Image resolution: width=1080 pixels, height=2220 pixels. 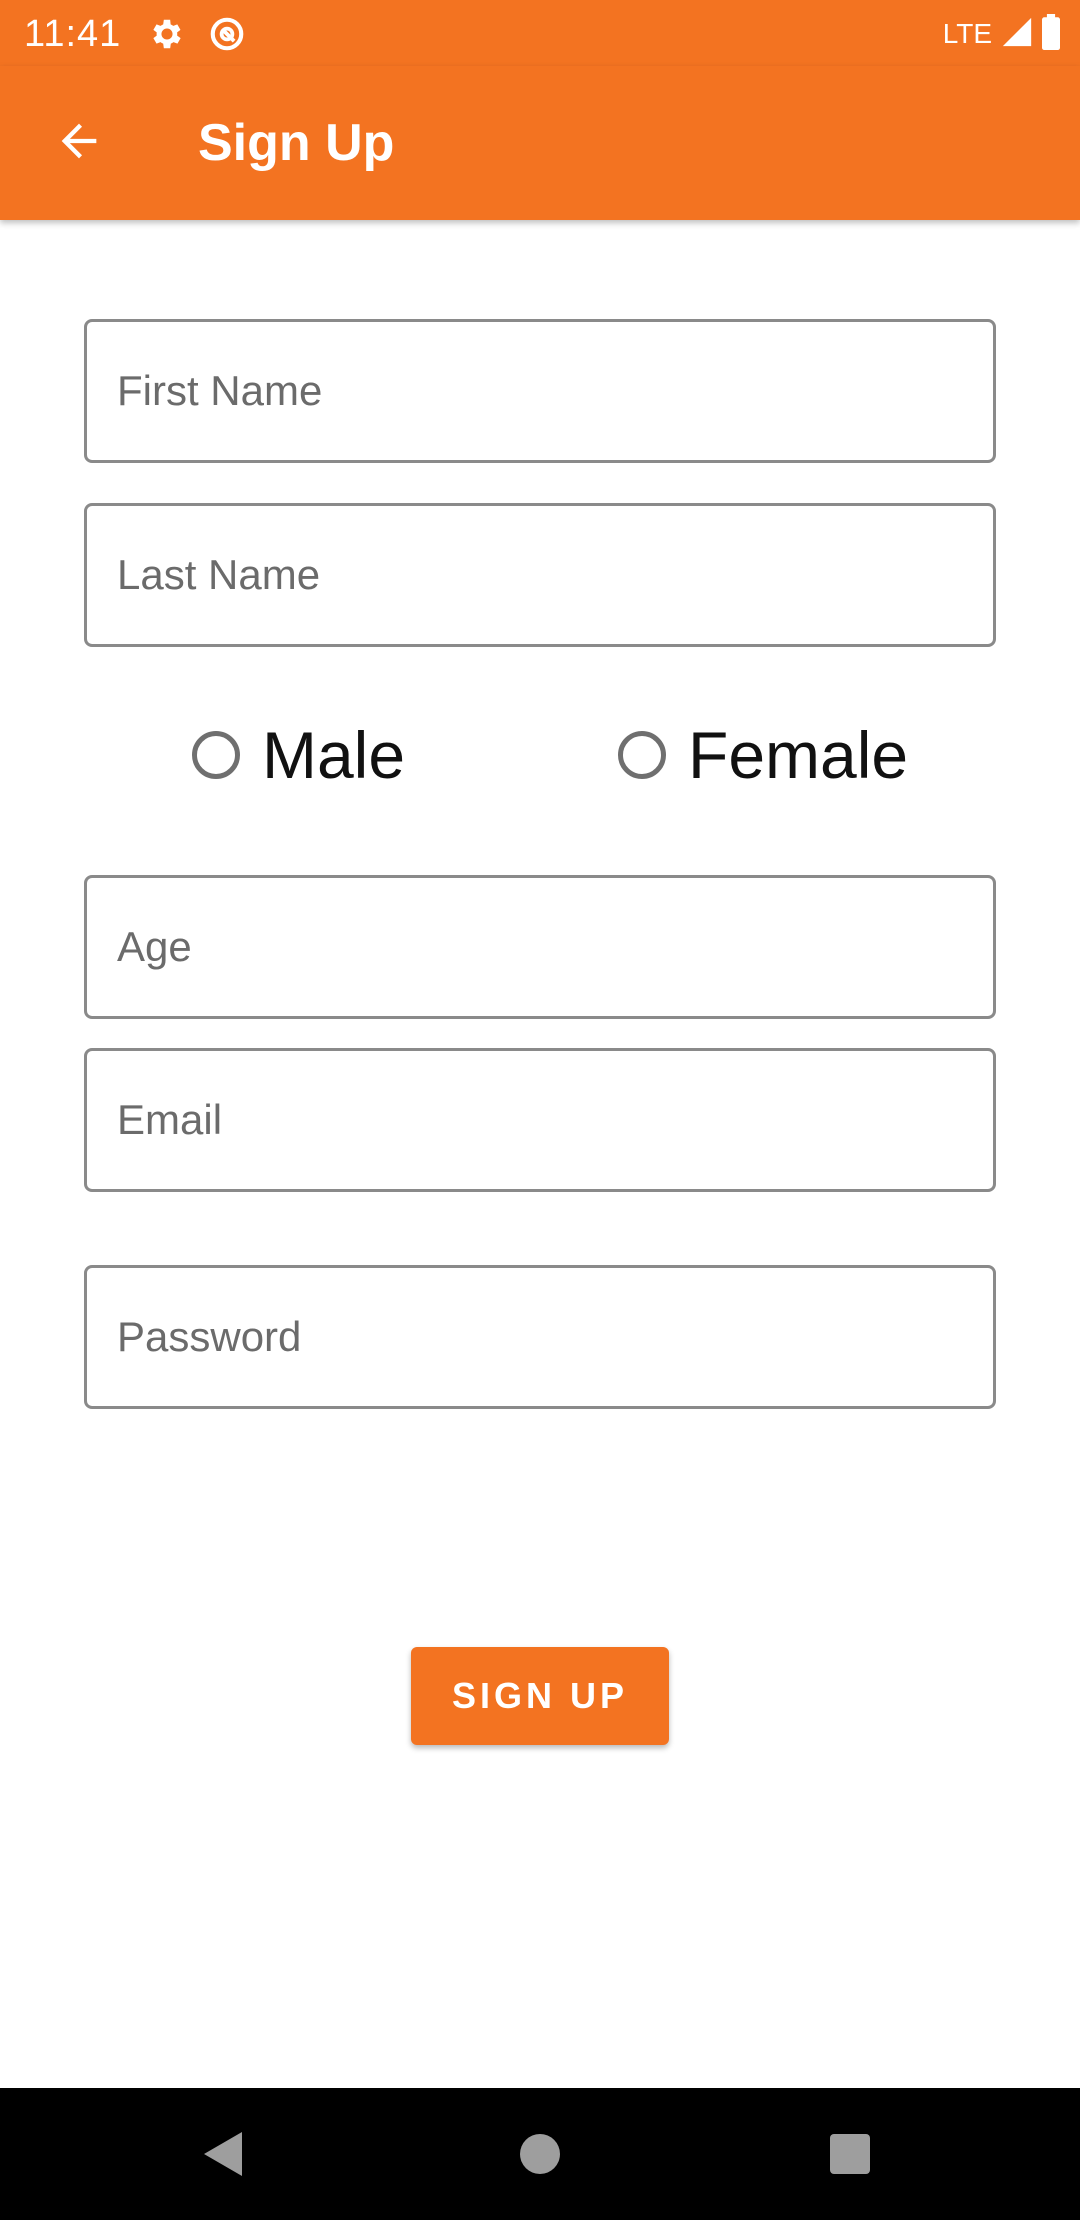 I want to click on settings-gear-icon, so click(x=167, y=34).